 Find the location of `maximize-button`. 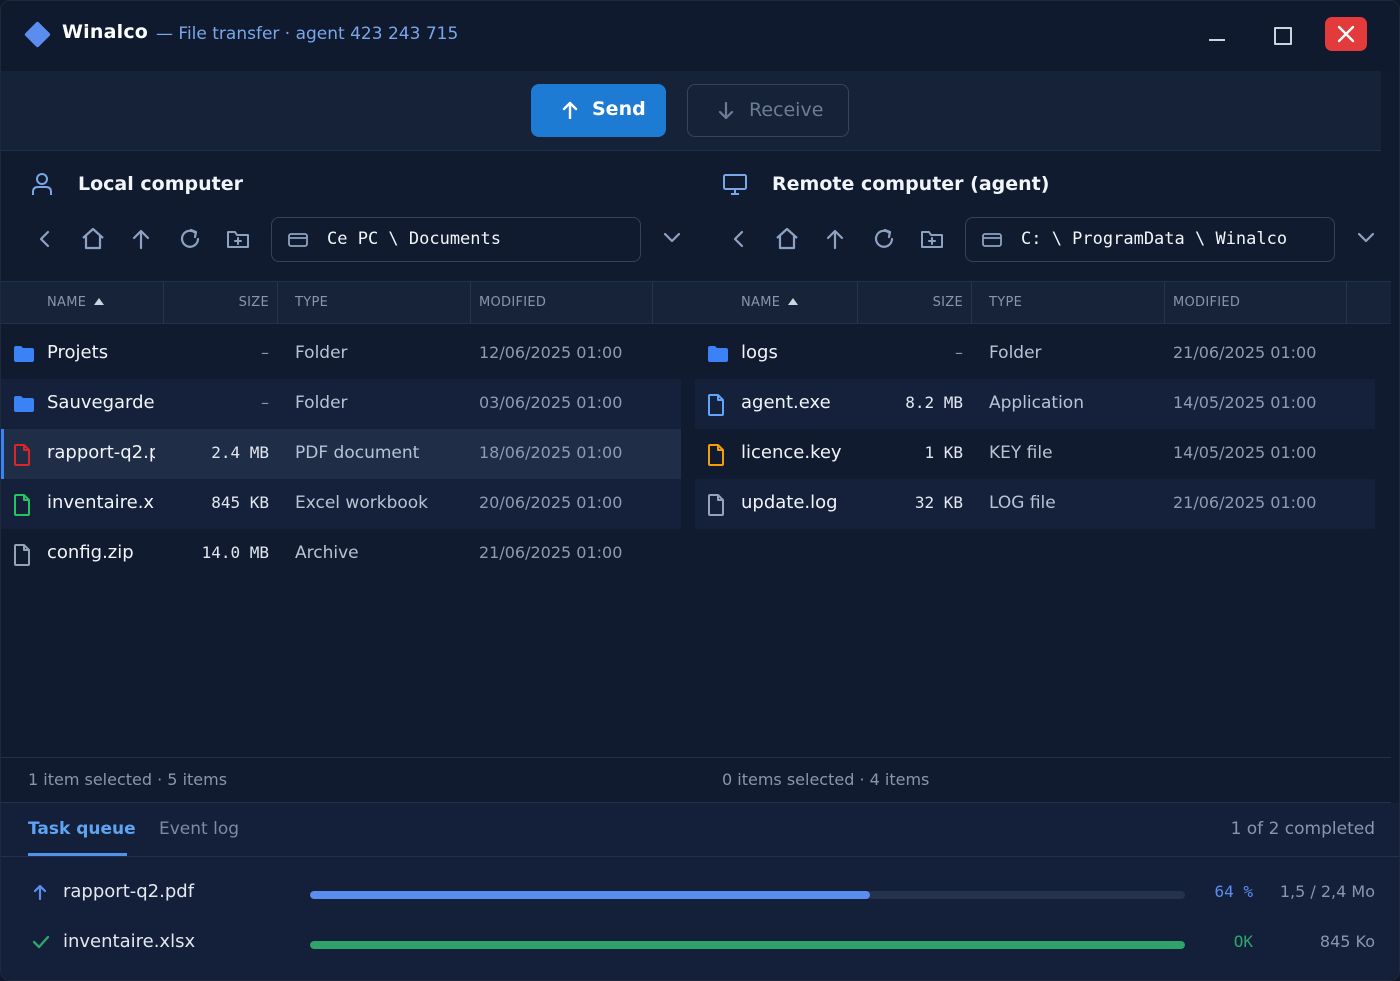

maximize-button is located at coordinates (1281, 34).